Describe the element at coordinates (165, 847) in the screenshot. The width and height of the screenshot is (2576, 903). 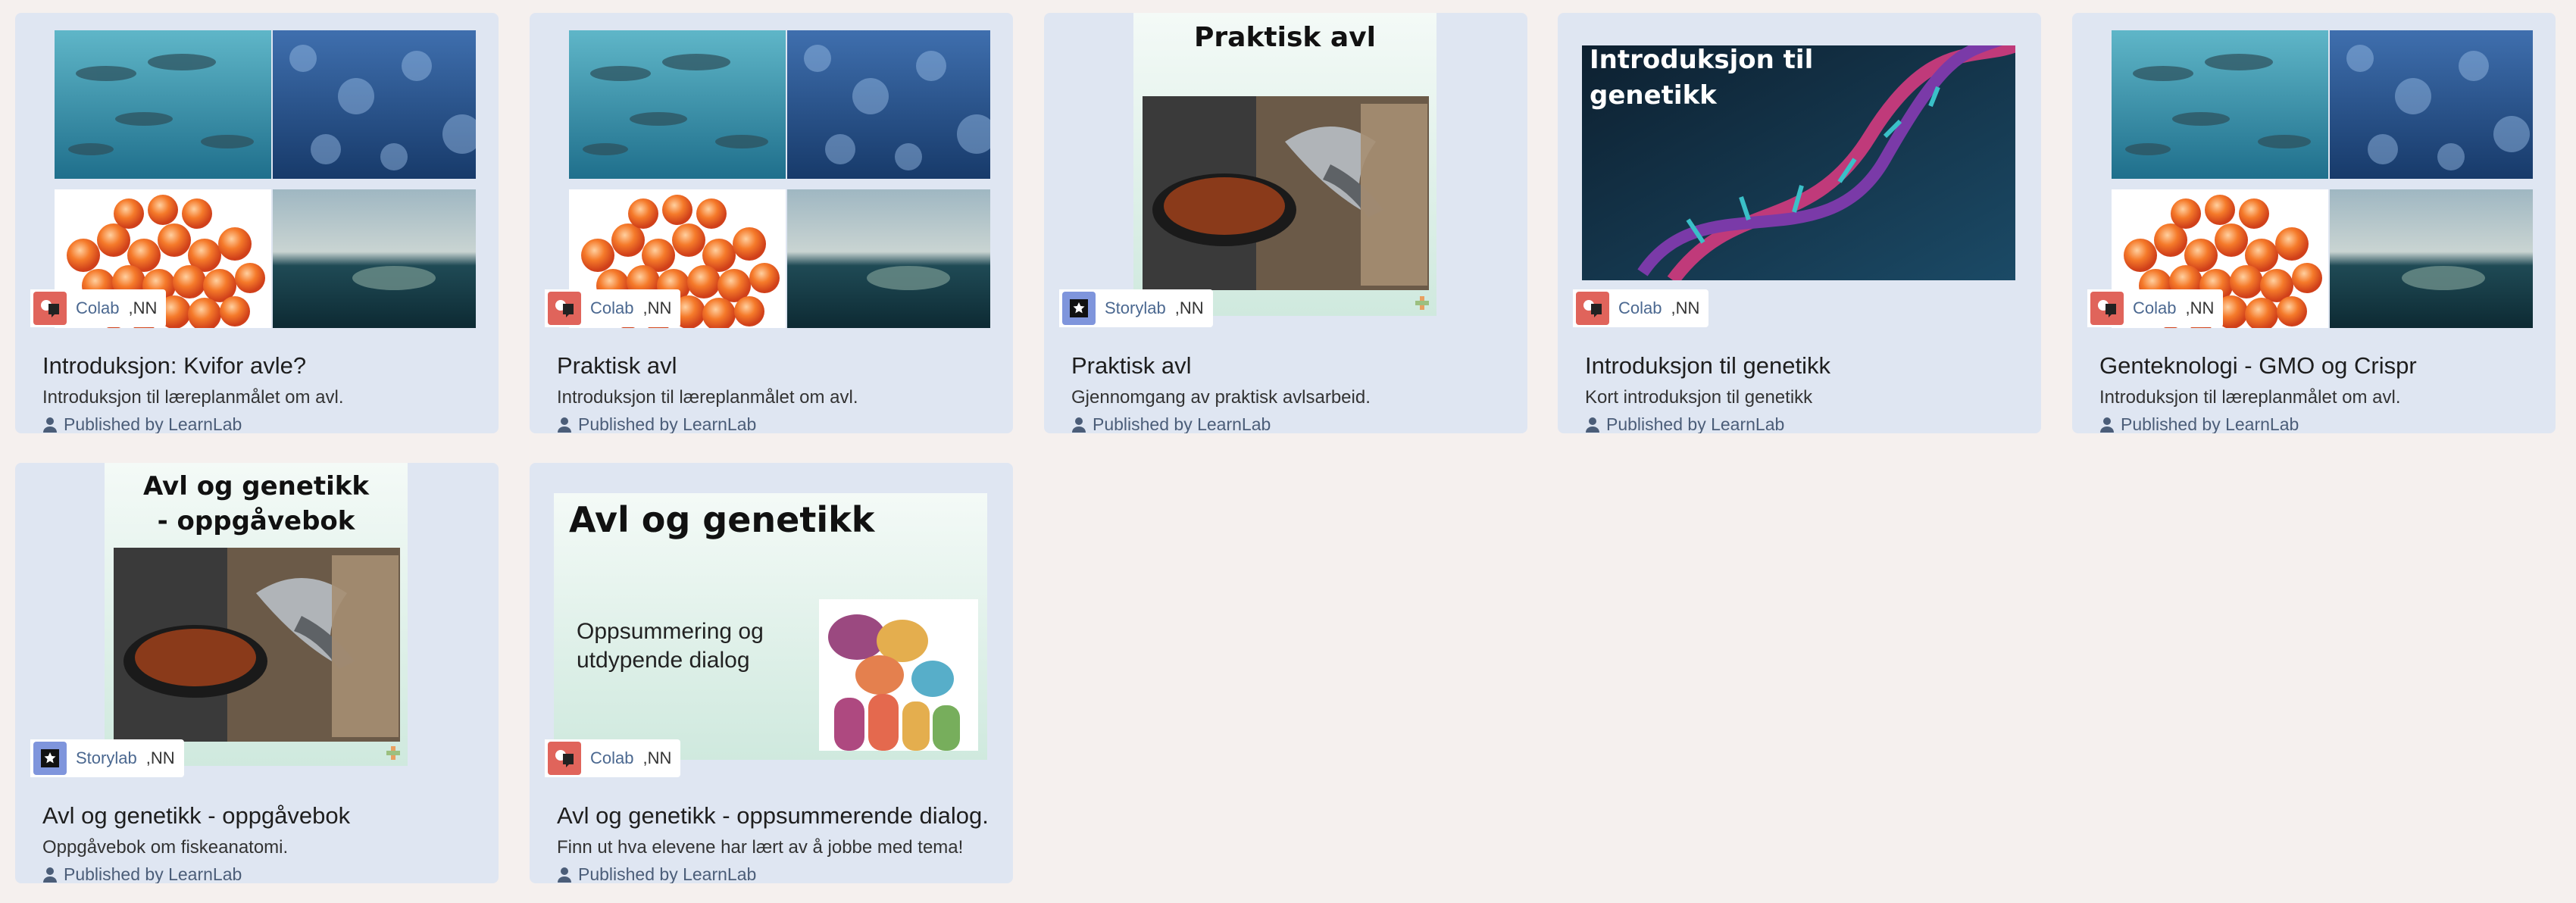
I see `card-description: Oppgåvebok om fiskeanatomi.` at that location.